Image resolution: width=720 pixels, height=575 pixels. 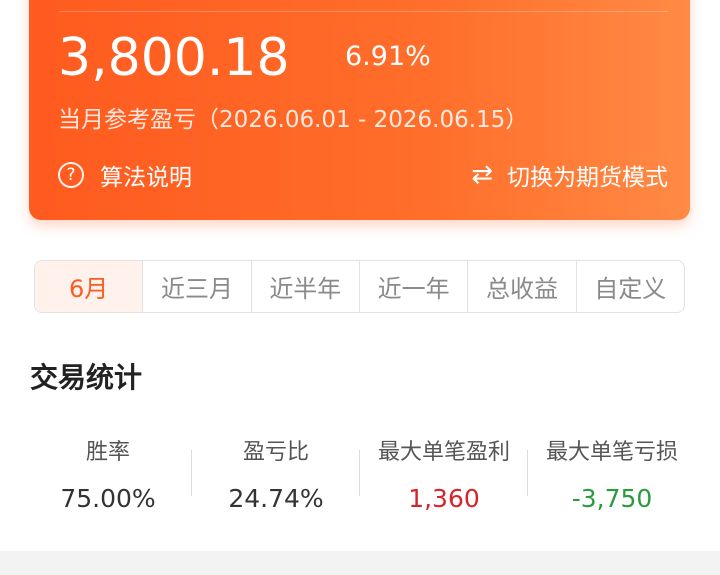 I want to click on stat-value: 24.74%, so click(x=276, y=498).